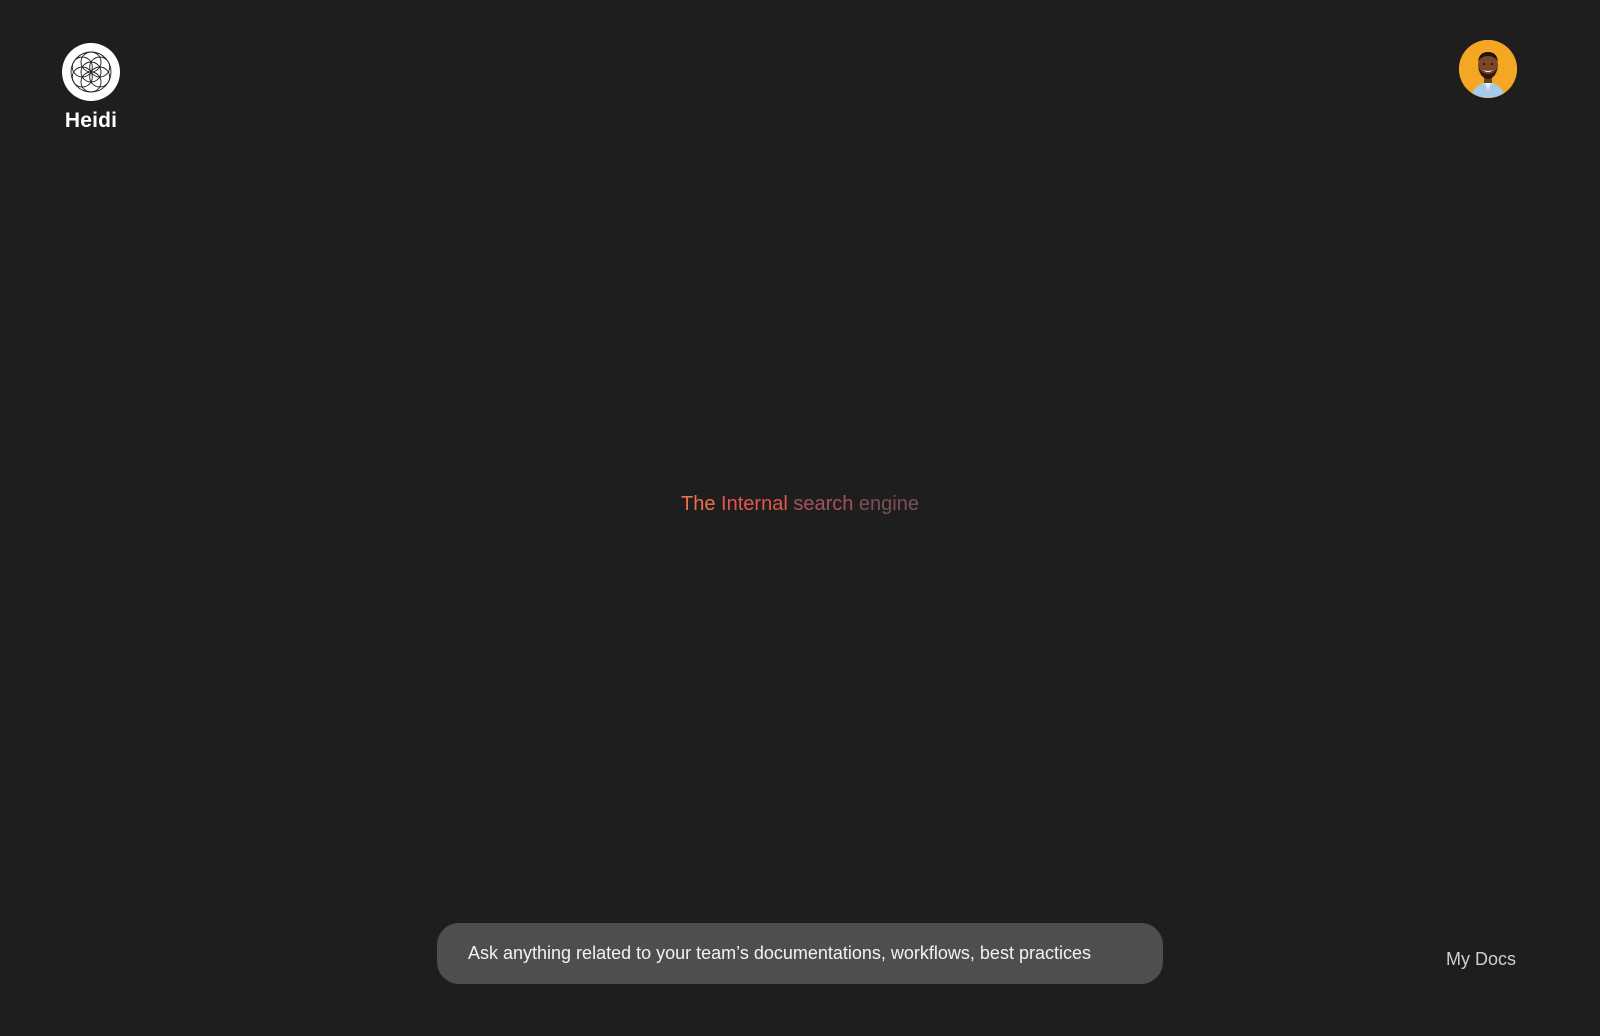 The width and height of the screenshot is (1600, 1036). Describe the element at coordinates (815, 953) in the screenshot. I see `search-input` at that location.